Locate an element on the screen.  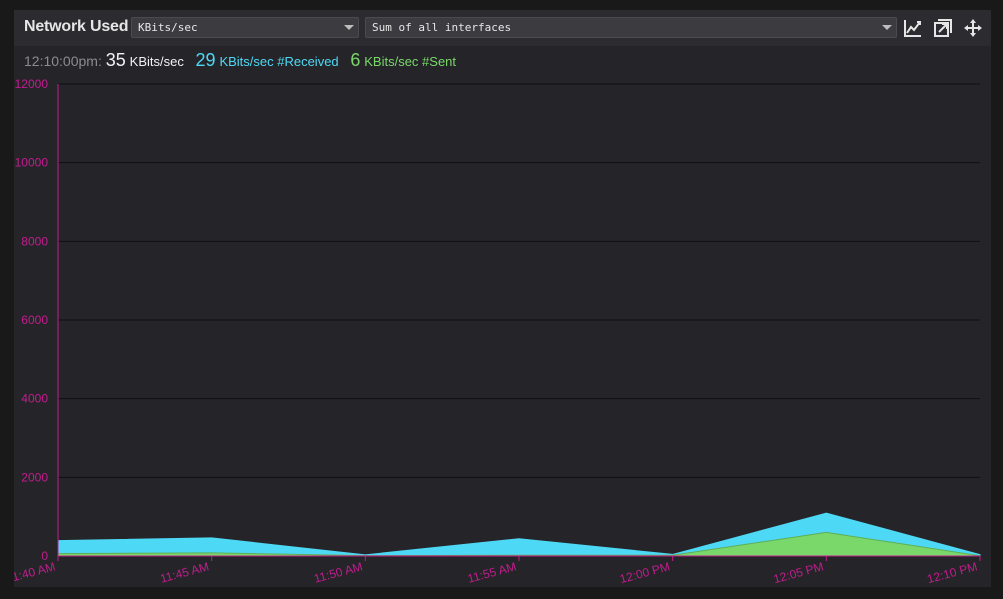
y-tick-label: 12000 is located at coordinates (32, 84).